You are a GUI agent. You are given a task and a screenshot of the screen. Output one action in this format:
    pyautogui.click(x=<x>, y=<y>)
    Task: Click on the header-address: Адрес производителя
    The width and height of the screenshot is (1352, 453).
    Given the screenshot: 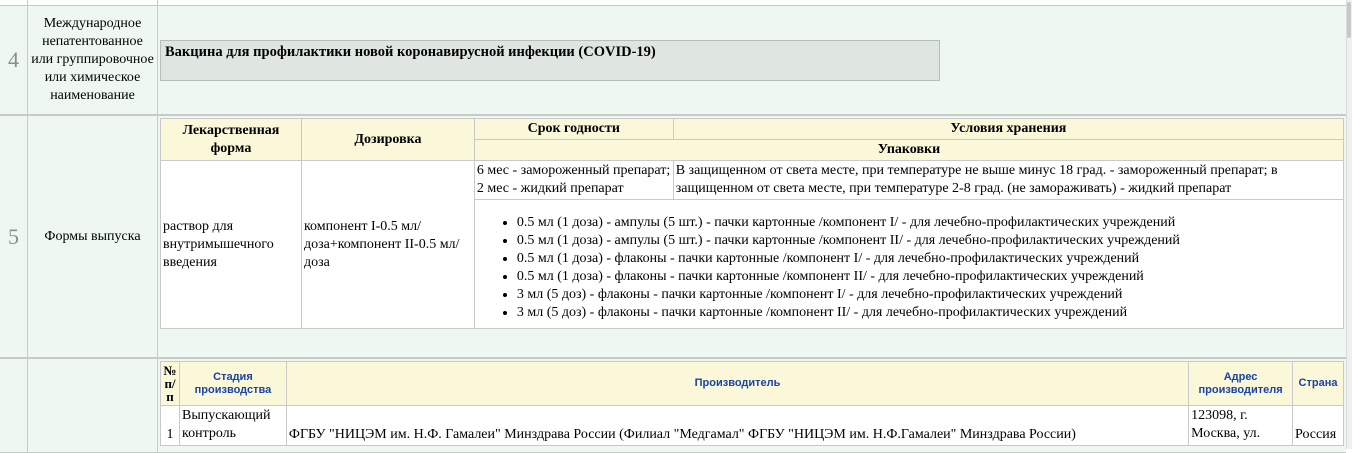 What is the action you would take?
    pyautogui.click(x=1241, y=383)
    